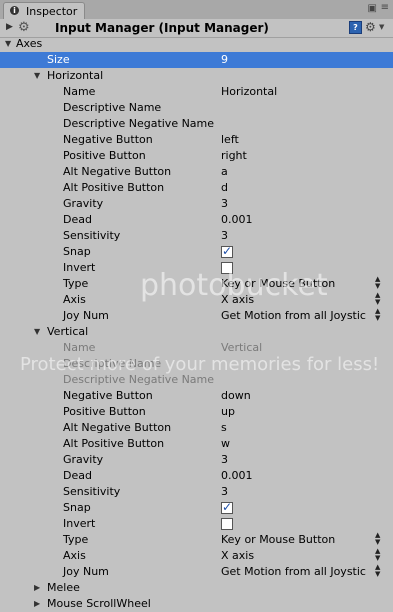 This screenshot has height=612, width=393. Describe the element at coordinates (224, 171) in the screenshot. I see `field-value: a` at that location.